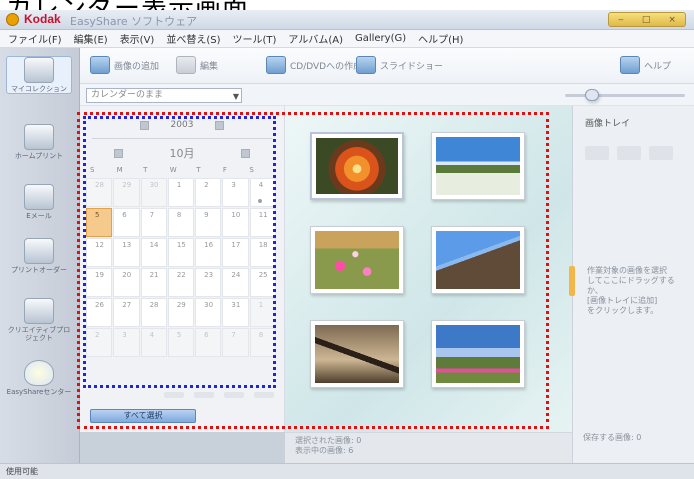  What do you see at coordinates (625, 95) in the screenshot?
I see `zoom-slider` at bounding box center [625, 95].